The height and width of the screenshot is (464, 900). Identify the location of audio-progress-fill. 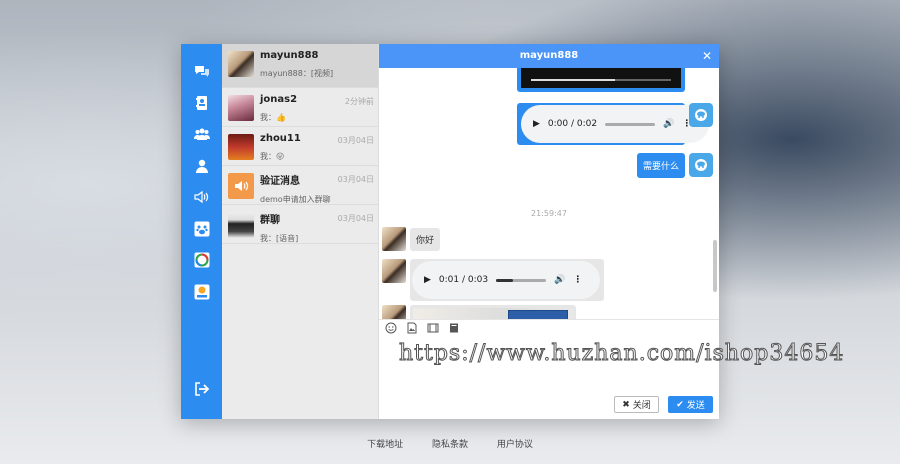
(504, 280).